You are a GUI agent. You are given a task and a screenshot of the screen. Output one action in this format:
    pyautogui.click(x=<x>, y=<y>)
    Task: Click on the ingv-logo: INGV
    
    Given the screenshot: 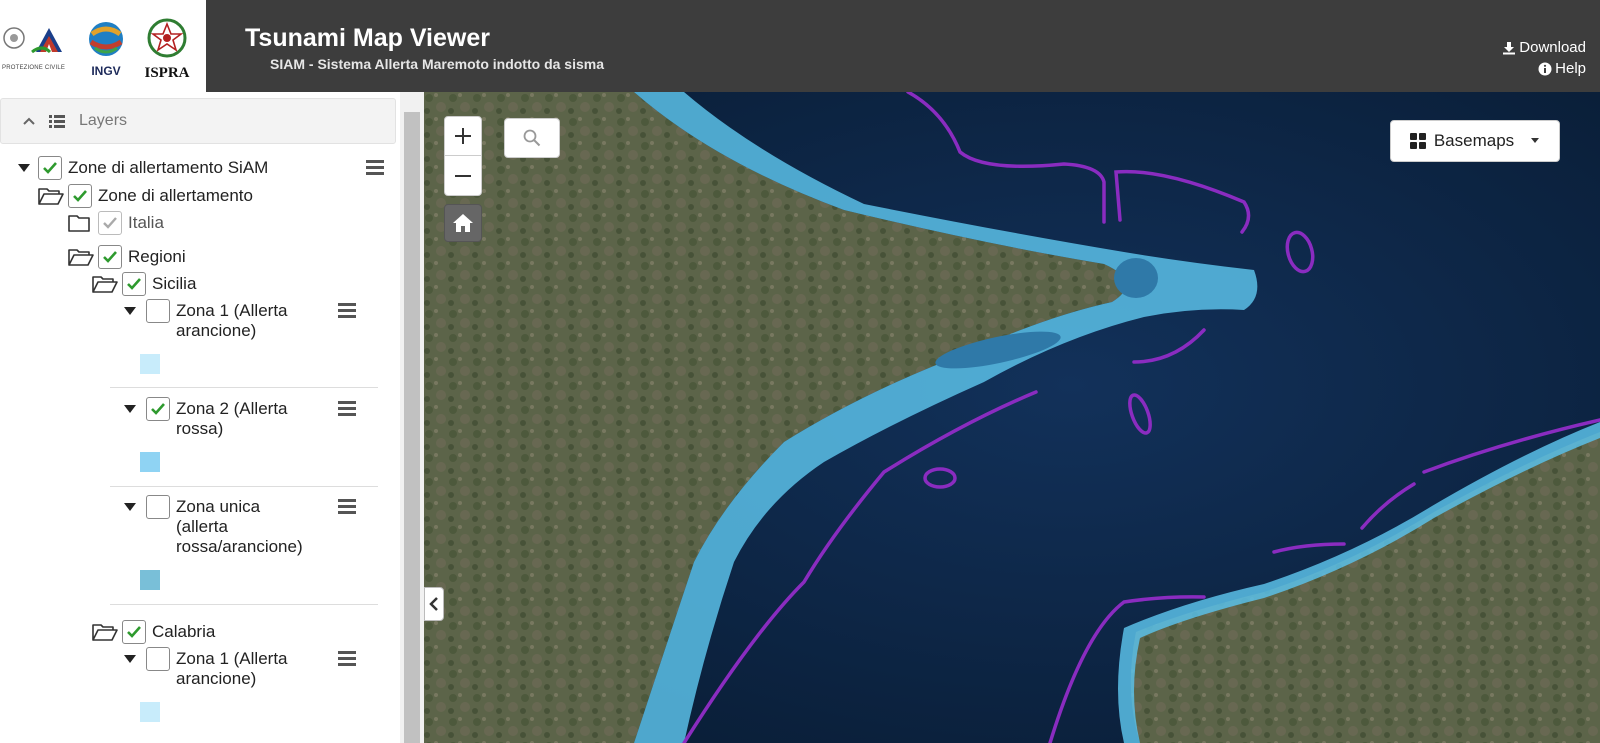 What is the action you would take?
    pyautogui.click(x=106, y=49)
    